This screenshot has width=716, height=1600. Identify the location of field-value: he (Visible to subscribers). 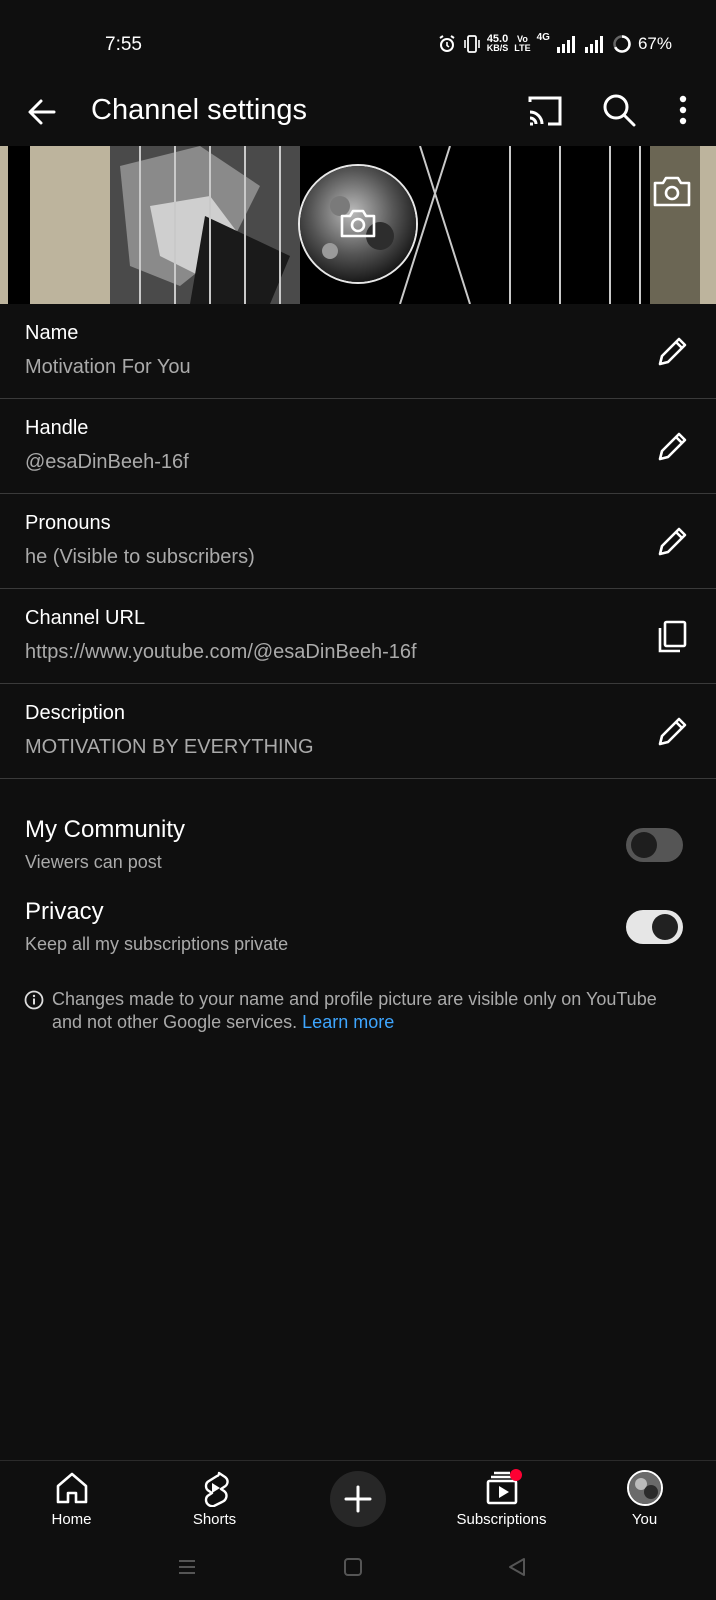
(140, 557).